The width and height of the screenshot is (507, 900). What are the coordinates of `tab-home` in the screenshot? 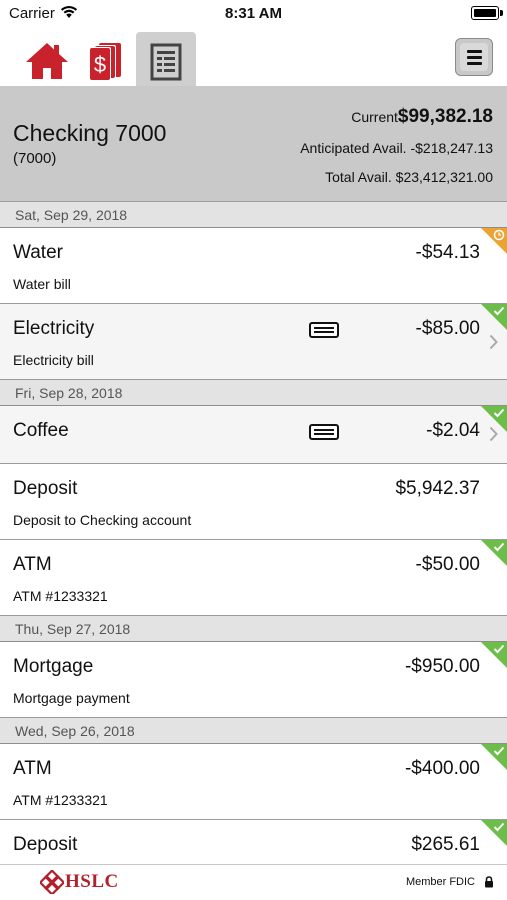 It's located at (44, 59).